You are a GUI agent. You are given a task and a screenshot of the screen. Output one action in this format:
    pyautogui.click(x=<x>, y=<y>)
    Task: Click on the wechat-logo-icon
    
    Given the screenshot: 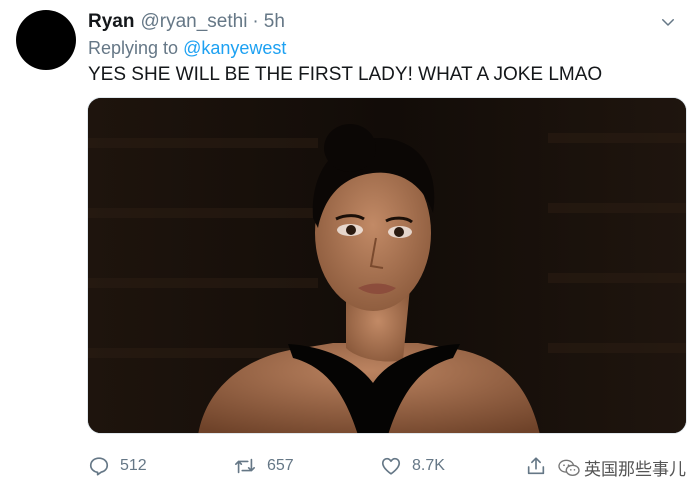 What is the action you would take?
    pyautogui.click(x=569, y=467)
    